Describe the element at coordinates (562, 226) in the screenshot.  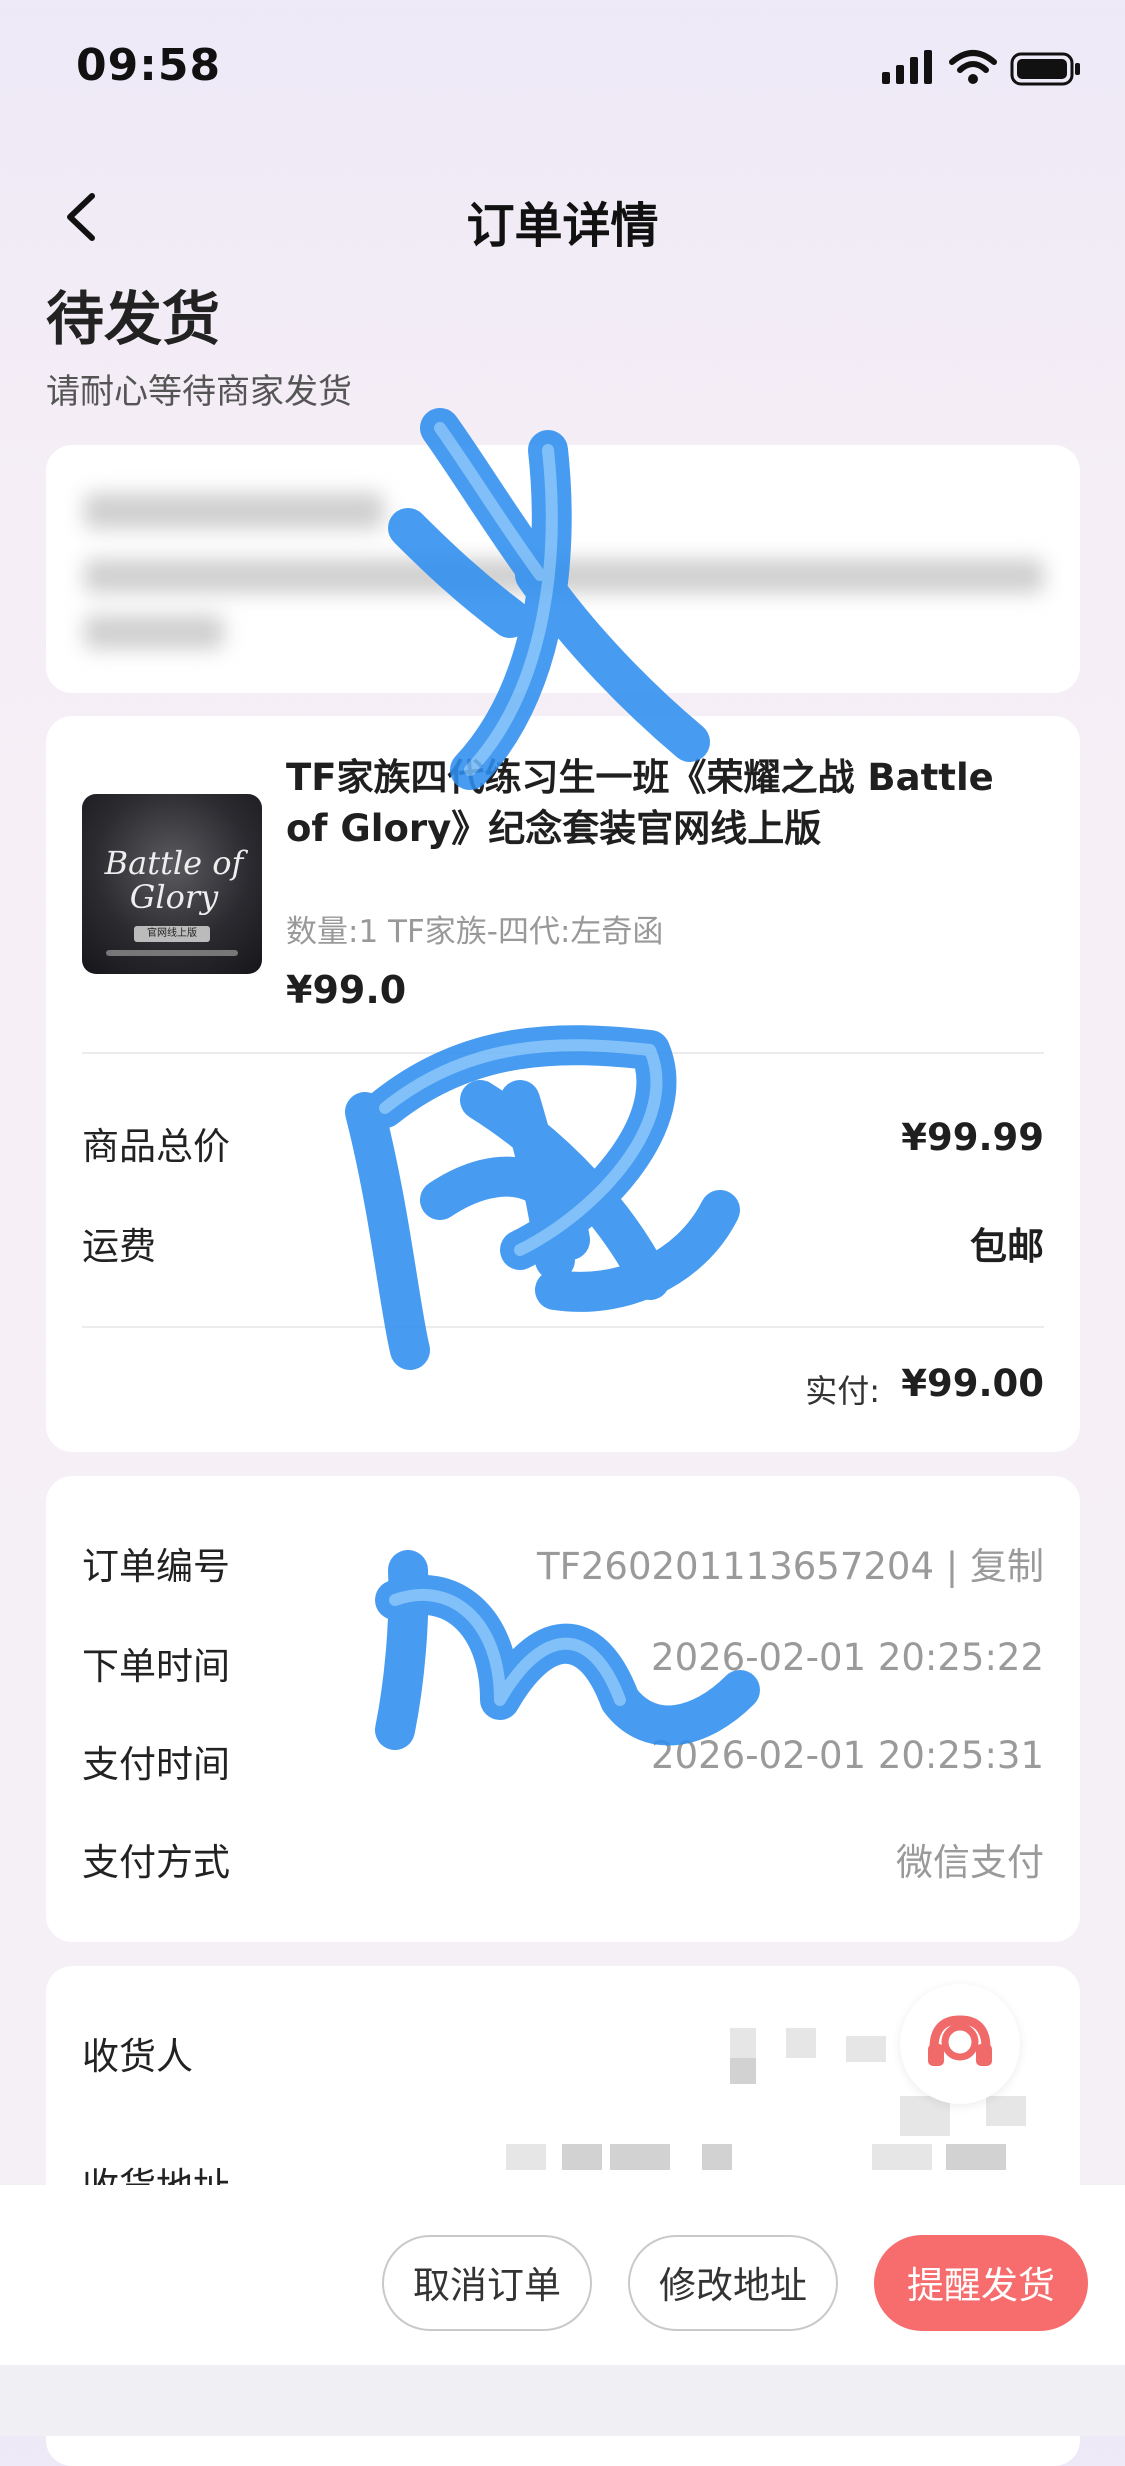
I see `page-title: 订单详情` at that location.